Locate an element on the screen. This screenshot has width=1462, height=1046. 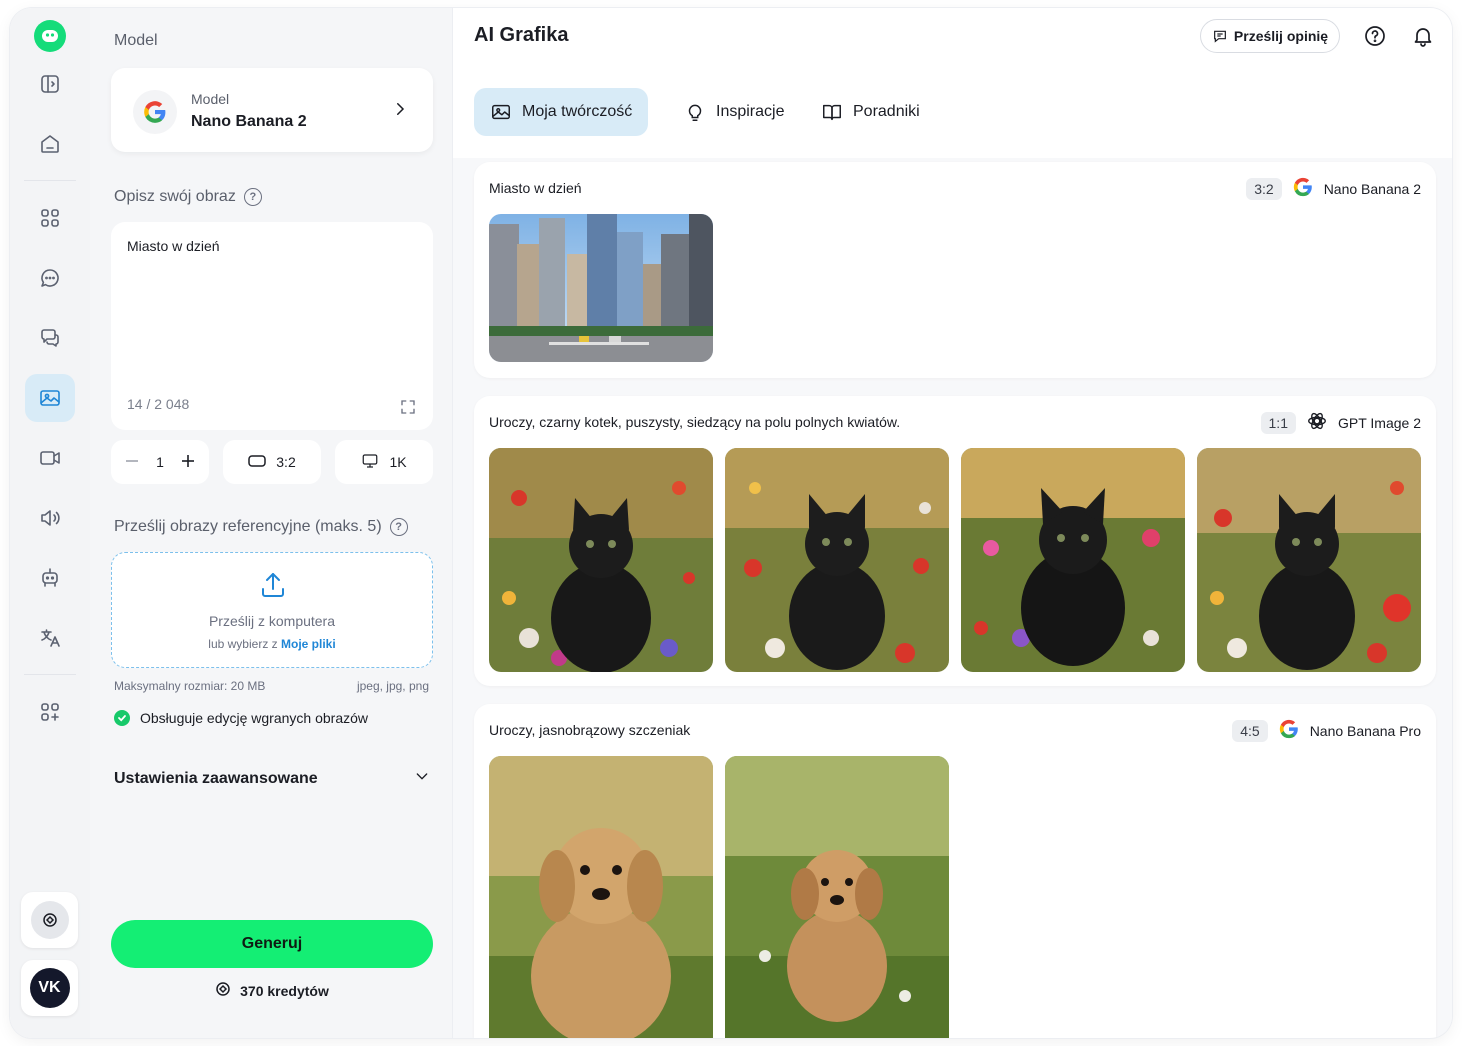
char-counter: 14 / 2 048 is located at coordinates (158, 404).